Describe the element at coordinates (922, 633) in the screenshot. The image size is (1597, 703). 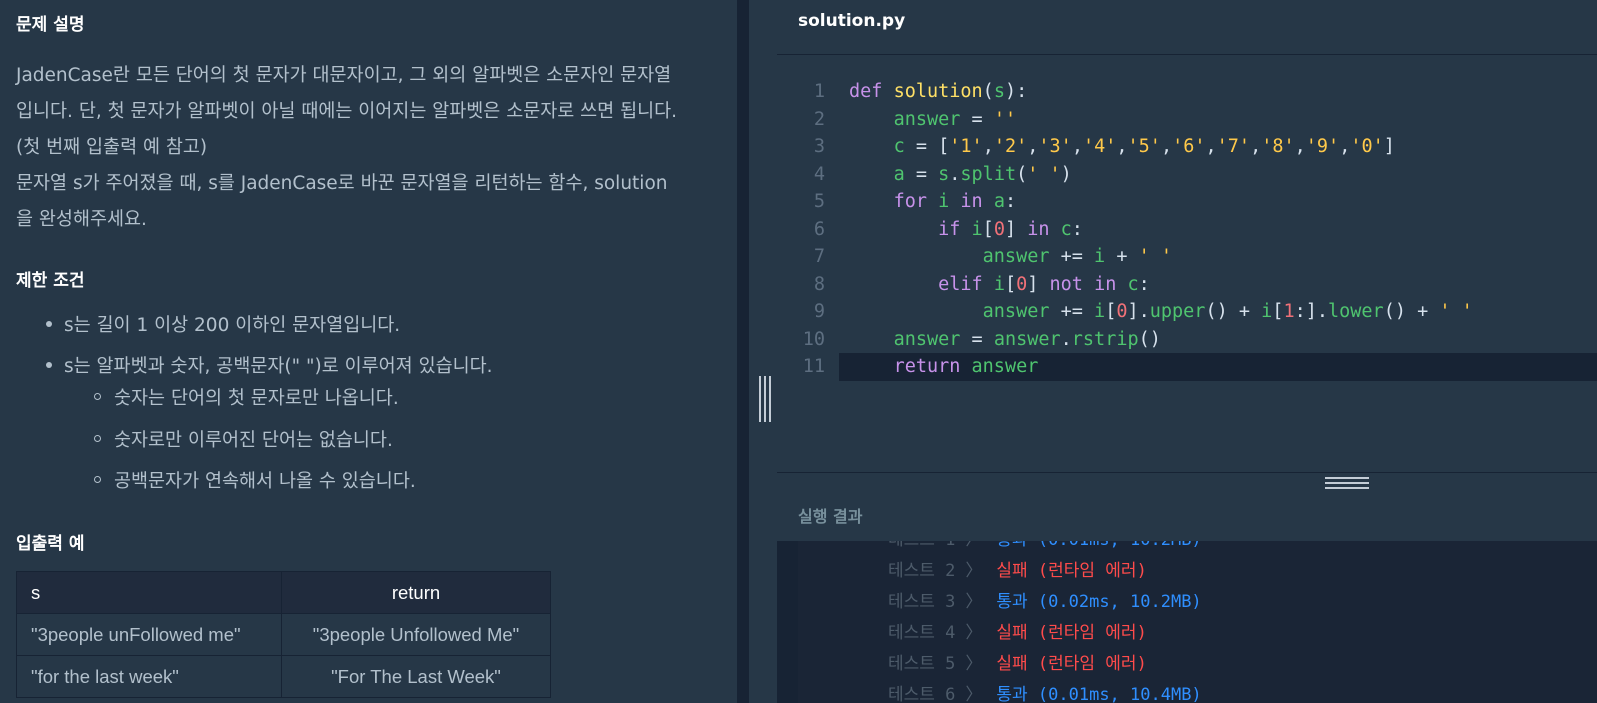
I see `test-label: 테스트 4` at that location.